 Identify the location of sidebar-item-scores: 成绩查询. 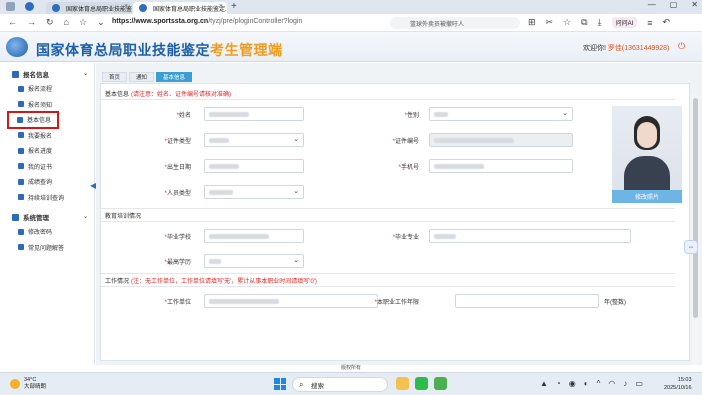
(47, 182).